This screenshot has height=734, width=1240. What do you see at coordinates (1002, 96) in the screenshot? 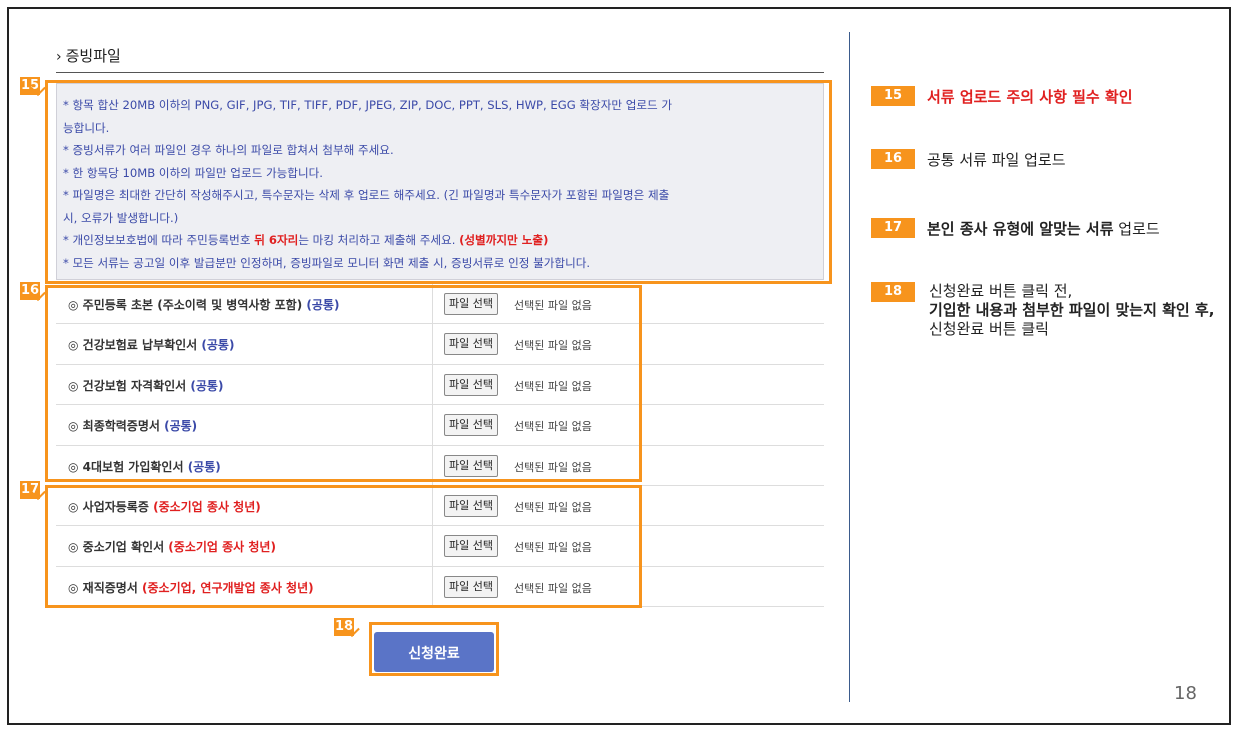
I see `legend-item-15: 15 서류 업로드 주의 사항 필수 확인` at bounding box center [1002, 96].